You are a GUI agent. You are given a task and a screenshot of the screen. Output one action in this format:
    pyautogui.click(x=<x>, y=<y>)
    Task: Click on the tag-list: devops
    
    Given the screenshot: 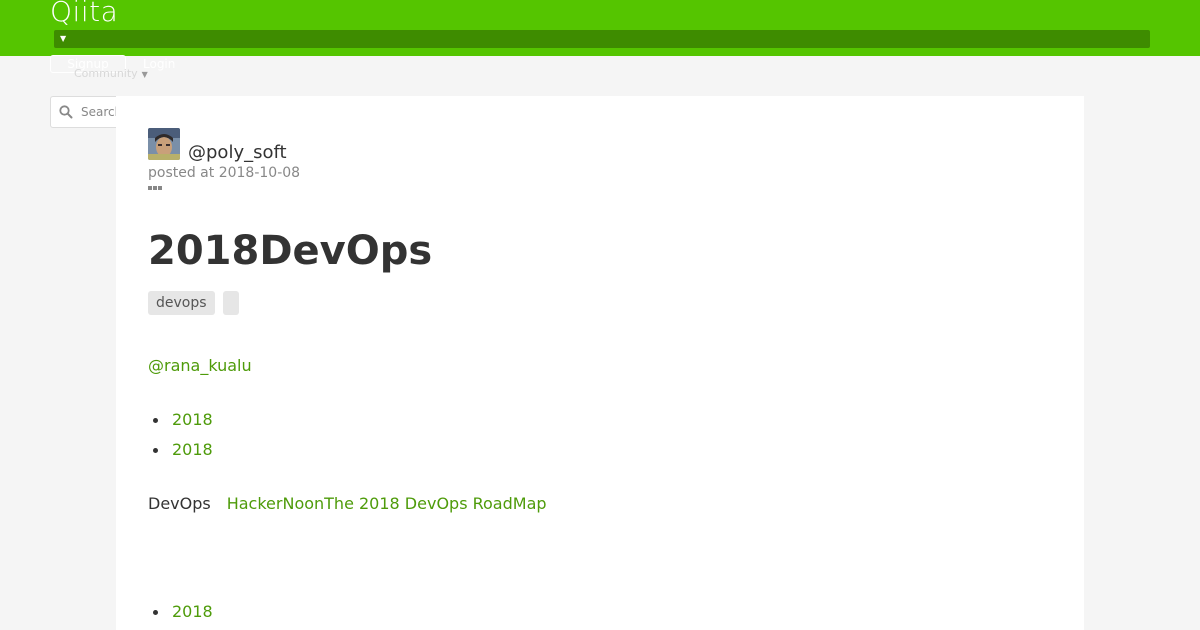 What is the action you would take?
    pyautogui.click(x=193, y=303)
    